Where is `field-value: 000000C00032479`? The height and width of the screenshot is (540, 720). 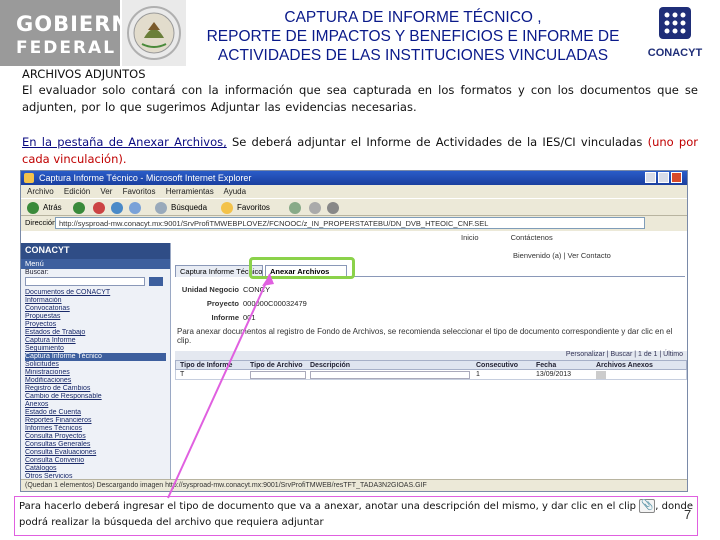 field-value: 000000C00032479 is located at coordinates (275, 303).